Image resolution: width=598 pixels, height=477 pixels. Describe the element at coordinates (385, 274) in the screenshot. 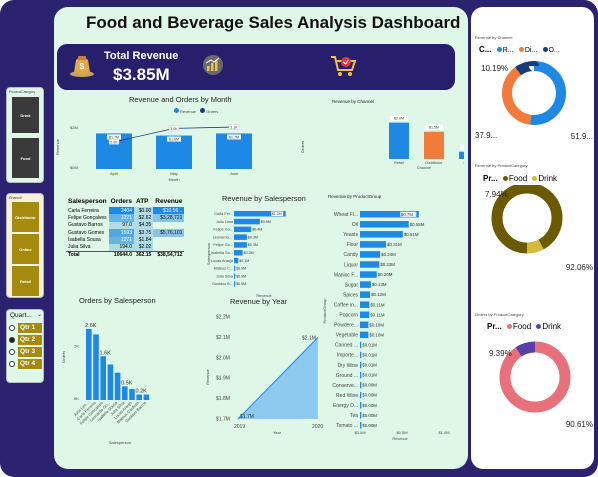

I see `data-label: $0.20M` at that location.